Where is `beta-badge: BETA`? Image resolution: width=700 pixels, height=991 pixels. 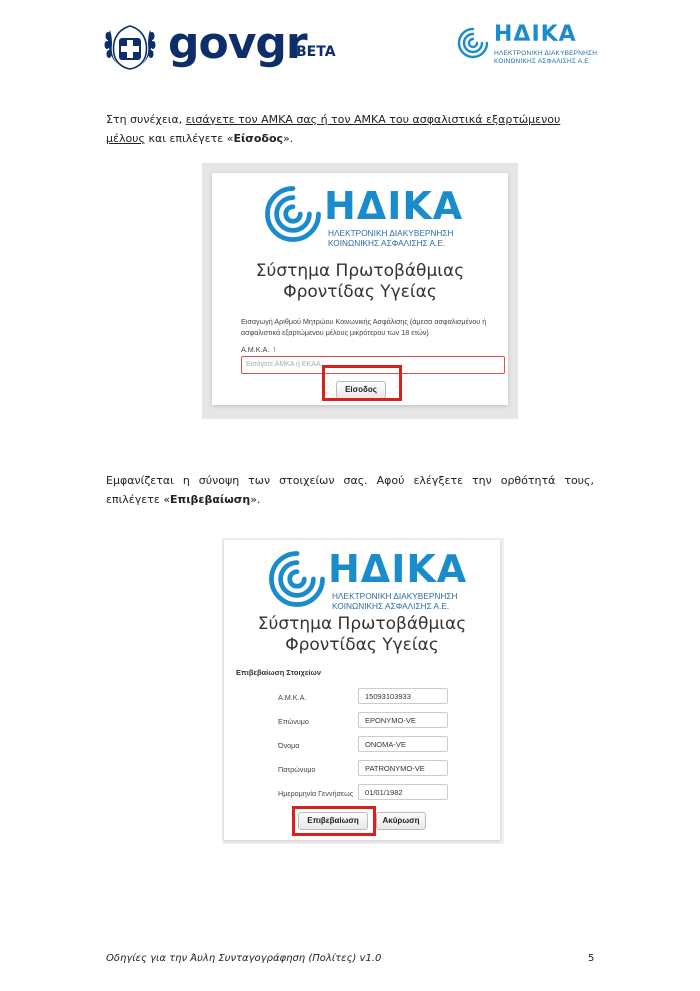 beta-badge: BETA is located at coordinates (316, 52).